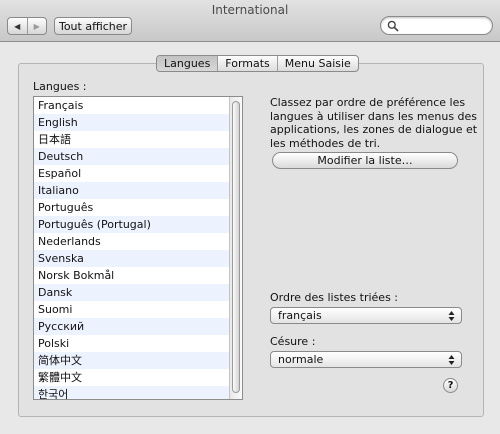  I want to click on back-button: ◀, so click(17, 26).